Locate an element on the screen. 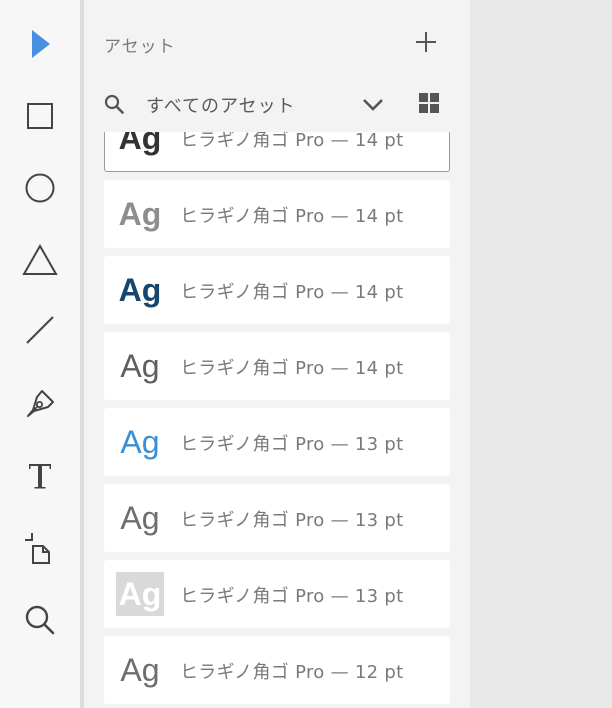  tools-toolbar is located at coordinates (40, 354).